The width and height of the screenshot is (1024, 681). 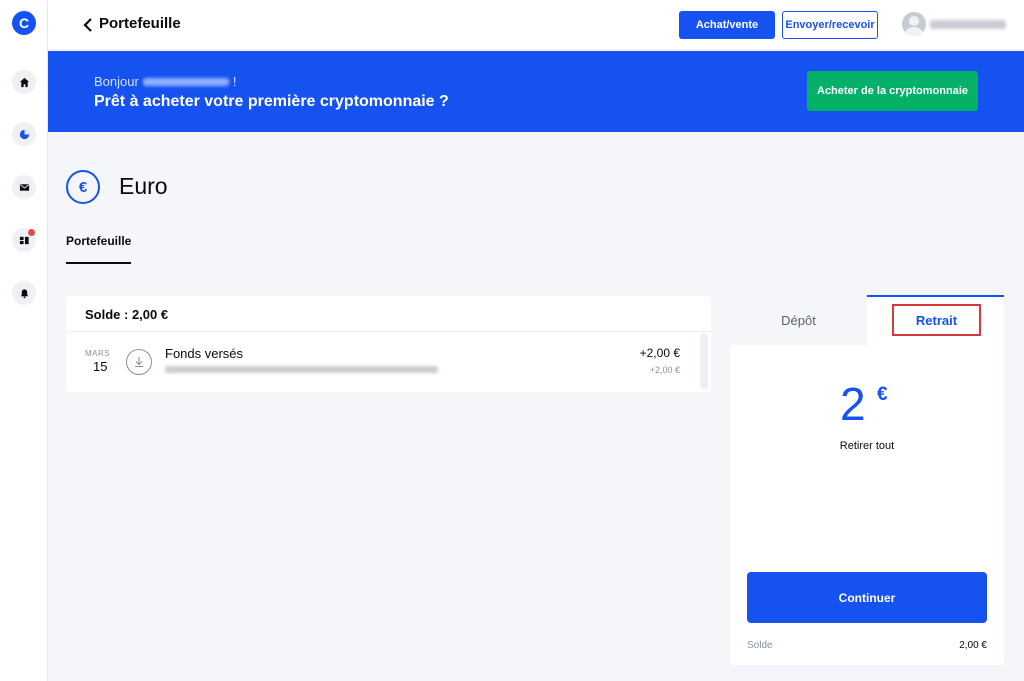 What do you see at coordinates (853, 404) in the screenshot?
I see `amount-value: 2` at bounding box center [853, 404].